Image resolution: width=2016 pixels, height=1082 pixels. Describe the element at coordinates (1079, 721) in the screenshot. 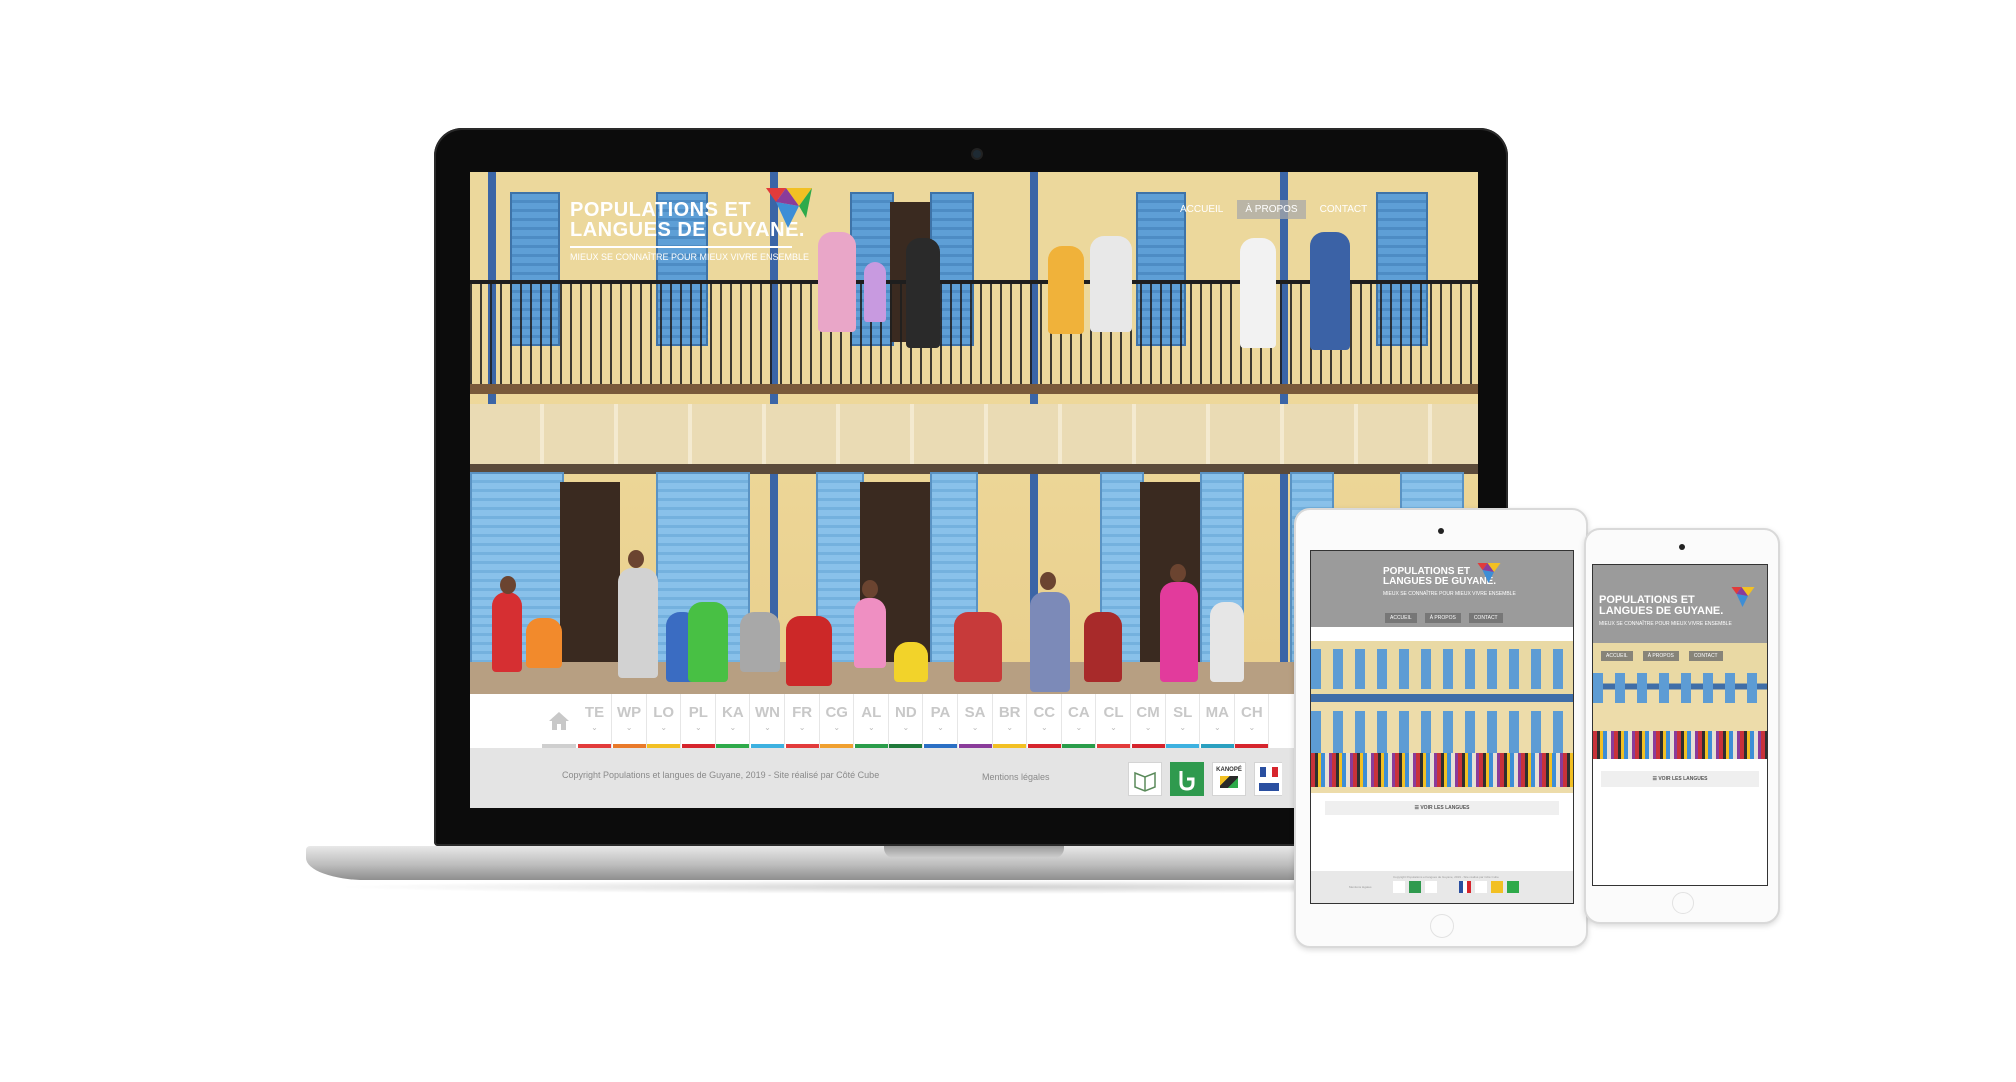

I see `language-tab-ca: CA ⌄` at that location.